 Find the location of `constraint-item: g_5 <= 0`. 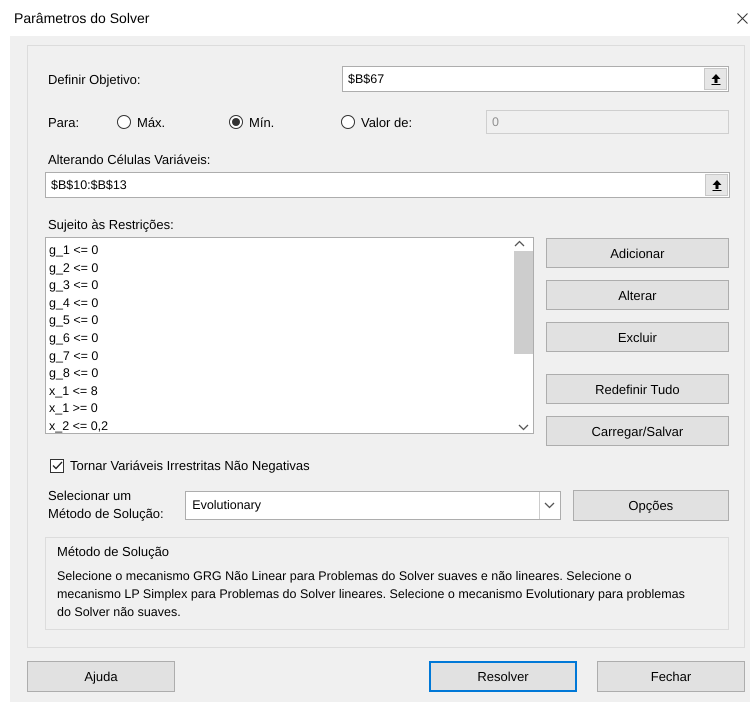

constraint-item: g_5 <= 0 is located at coordinates (281, 321).